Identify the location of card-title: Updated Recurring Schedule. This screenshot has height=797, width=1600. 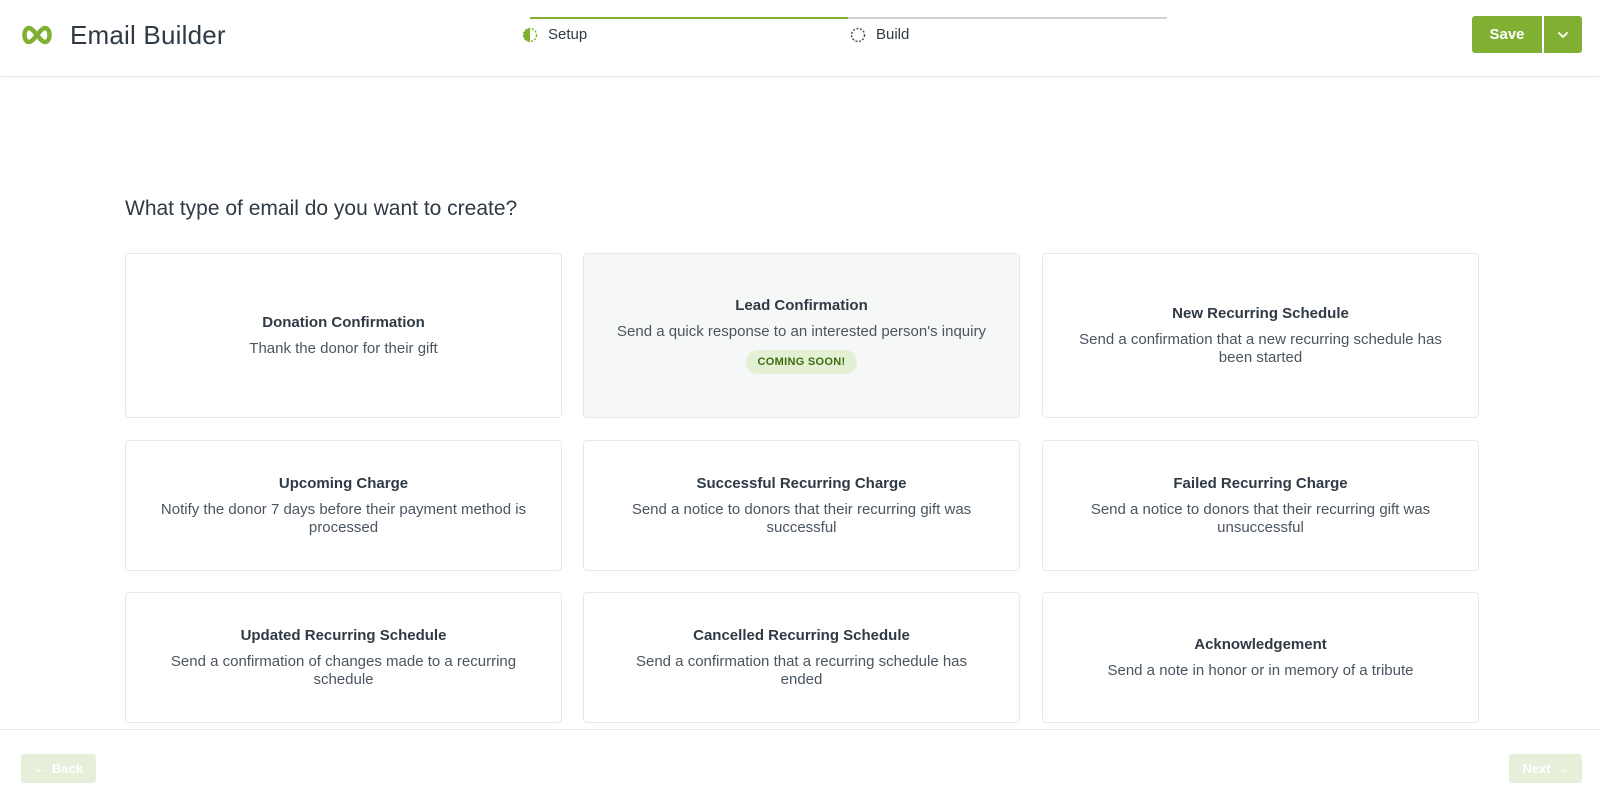
(343, 635).